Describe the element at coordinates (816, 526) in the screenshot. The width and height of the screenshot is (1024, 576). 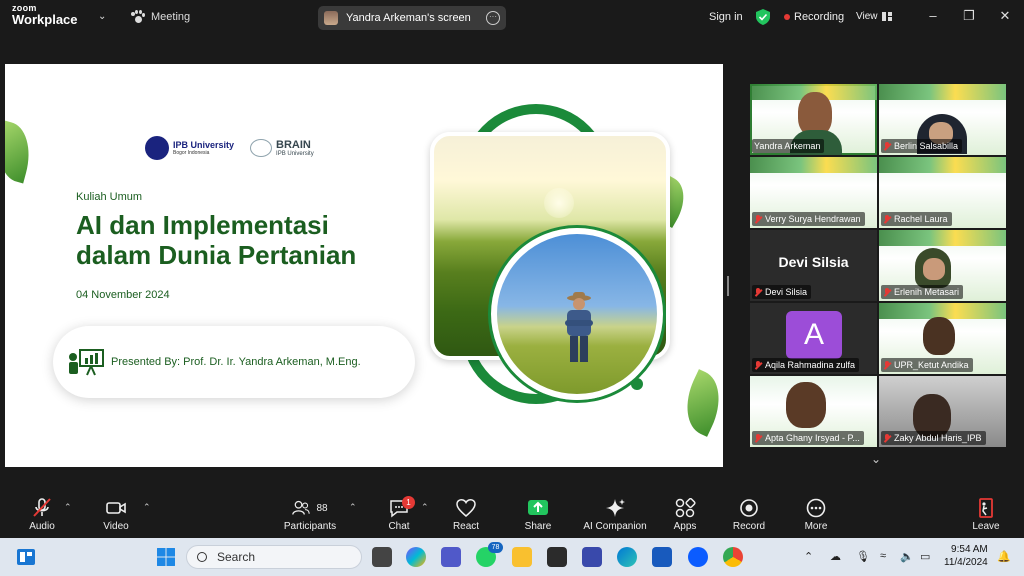
I see `more-label: More` at that location.